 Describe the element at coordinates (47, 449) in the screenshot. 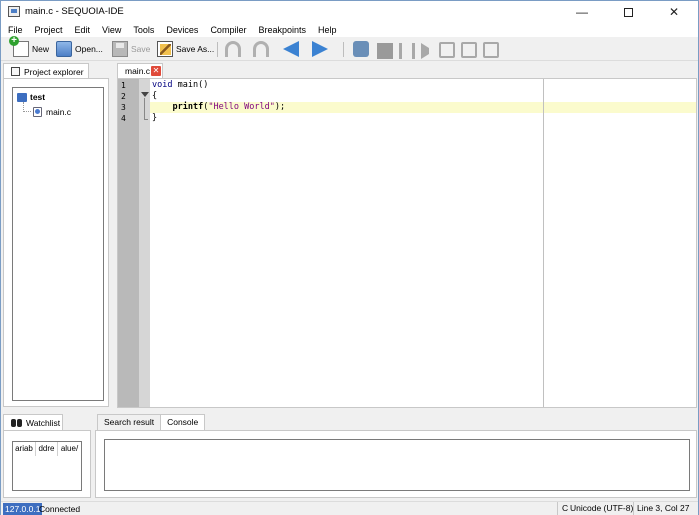

I see `column-header-address: ddre` at that location.